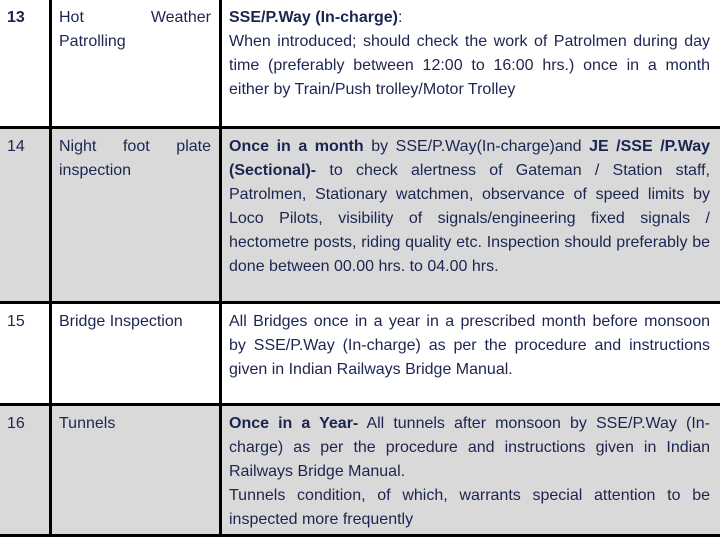 This screenshot has width=720, height=540. Describe the element at coordinates (135, 214) in the screenshot. I see `item-name: Night foot plate inspection` at that location.